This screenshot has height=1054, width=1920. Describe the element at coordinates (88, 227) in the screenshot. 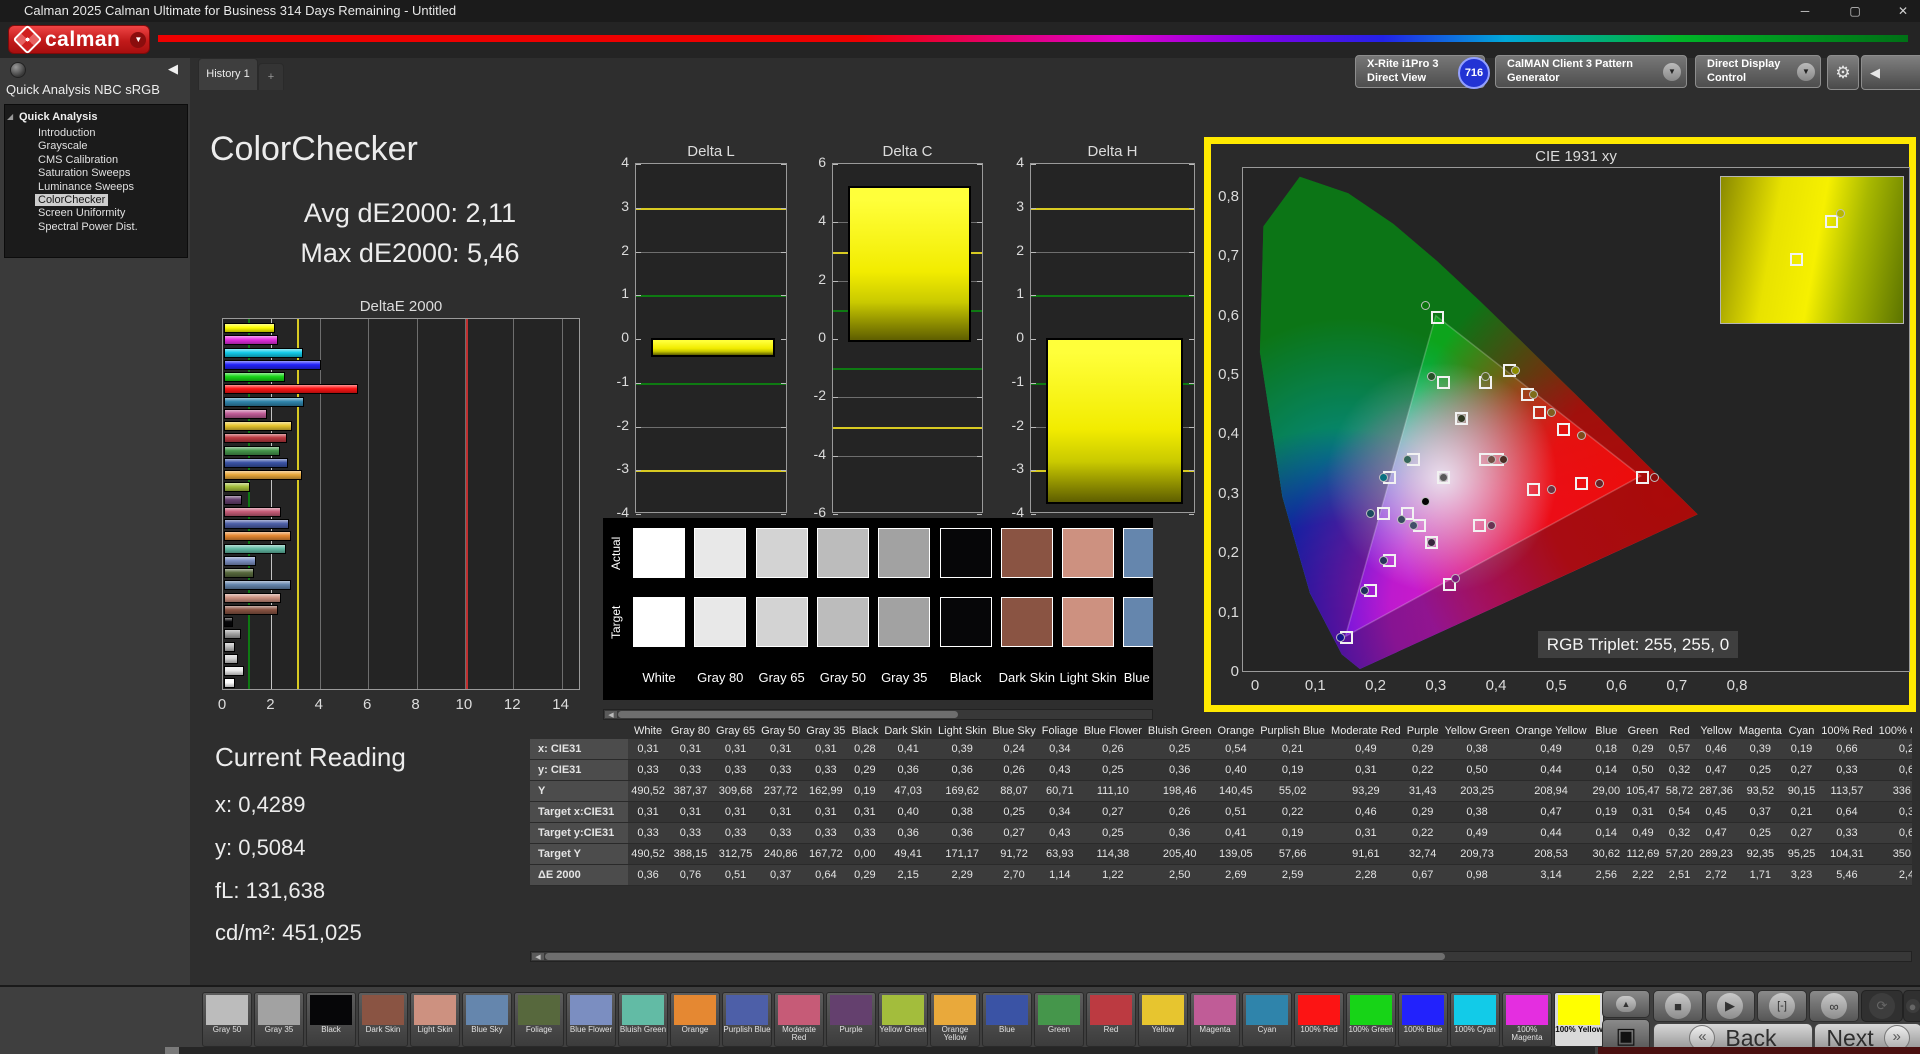

I see `sidebar-item-spectral-power-dist-: Spectral Power Dist.` at that location.